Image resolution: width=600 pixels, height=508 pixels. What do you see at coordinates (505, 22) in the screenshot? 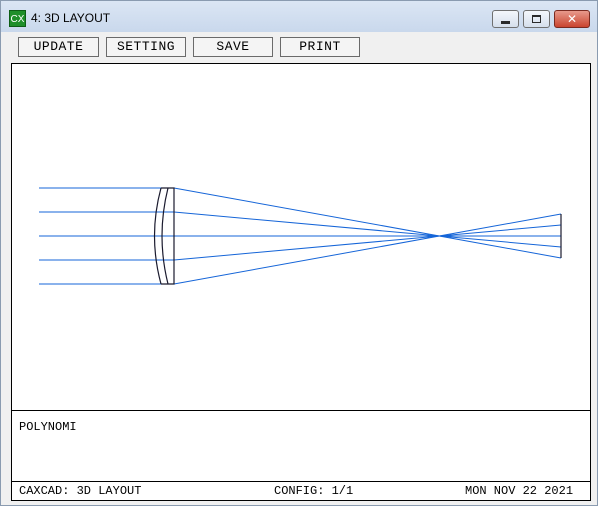
I see `minimize-icon` at bounding box center [505, 22].